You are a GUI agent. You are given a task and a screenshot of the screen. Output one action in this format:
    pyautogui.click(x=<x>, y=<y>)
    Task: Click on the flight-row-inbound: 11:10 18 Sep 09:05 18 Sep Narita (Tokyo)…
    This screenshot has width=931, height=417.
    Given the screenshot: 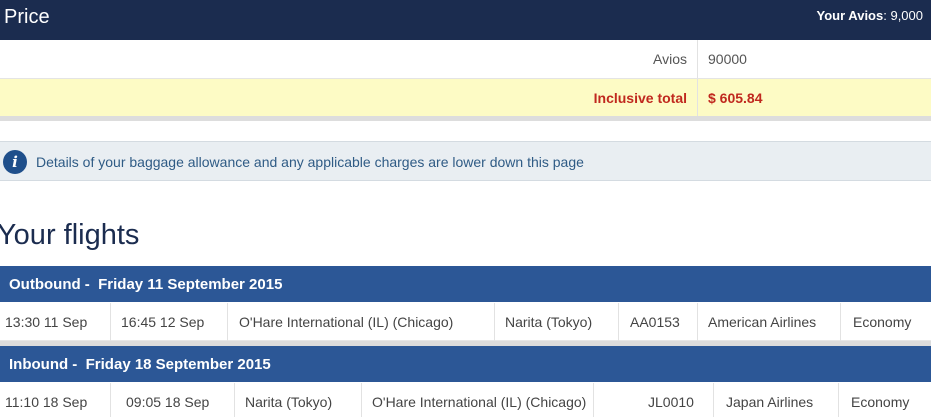 What is the action you would take?
    pyautogui.click(x=465, y=400)
    